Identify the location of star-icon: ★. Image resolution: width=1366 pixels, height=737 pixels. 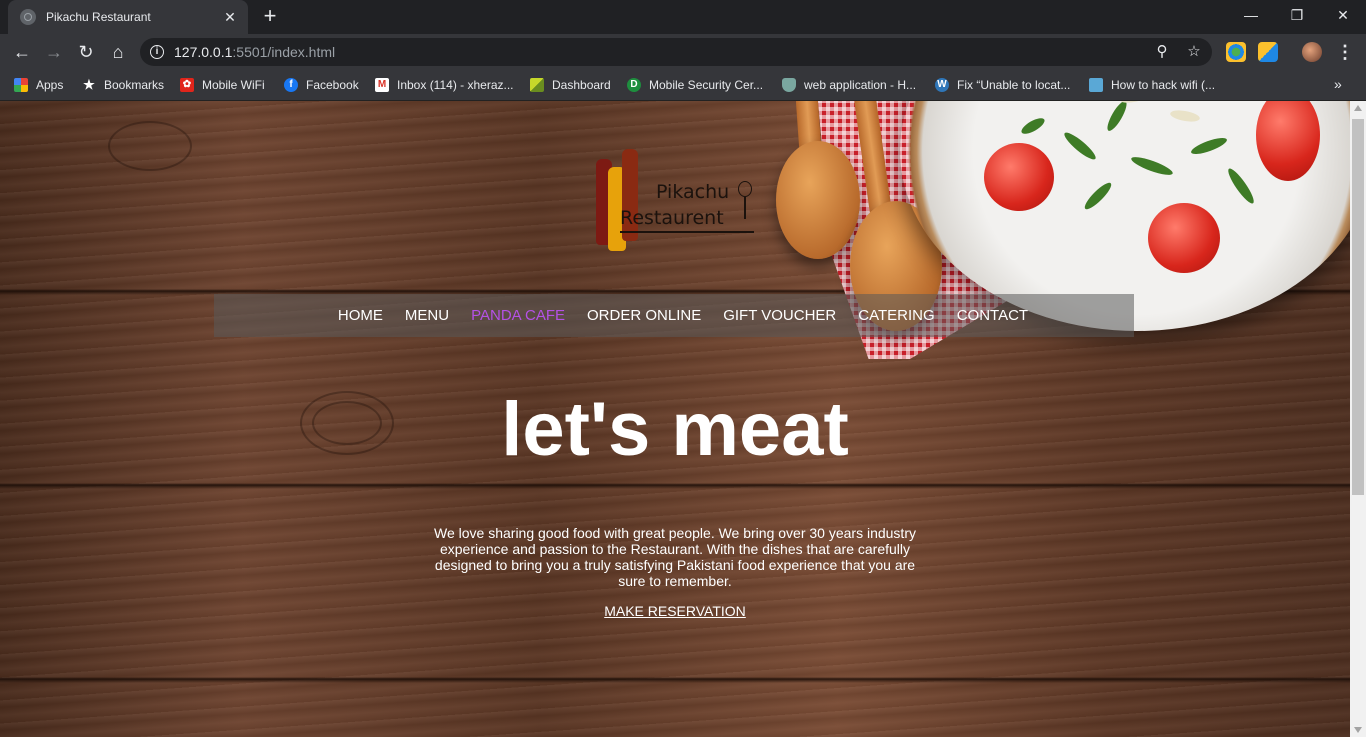
(89, 84).